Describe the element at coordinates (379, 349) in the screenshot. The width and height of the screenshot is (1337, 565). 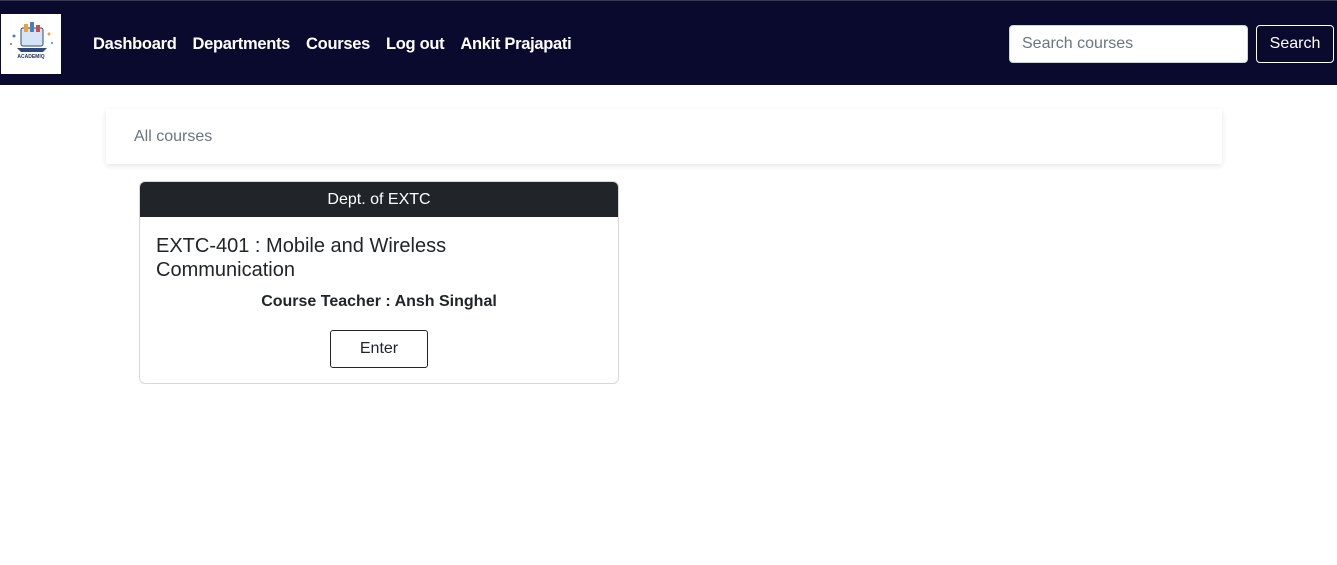
I see `enter-course-button: Enter` at that location.